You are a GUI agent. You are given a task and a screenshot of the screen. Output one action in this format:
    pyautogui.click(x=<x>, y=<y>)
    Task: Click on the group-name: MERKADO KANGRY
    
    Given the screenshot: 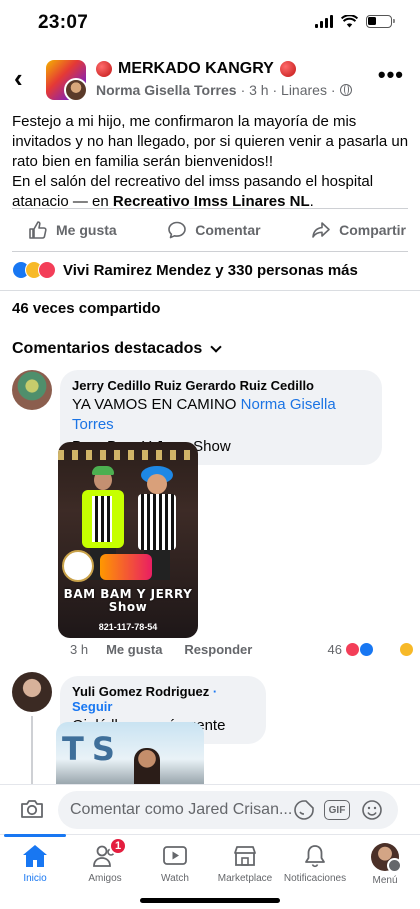 What is the action you would take?
    pyautogui.click(x=196, y=69)
    